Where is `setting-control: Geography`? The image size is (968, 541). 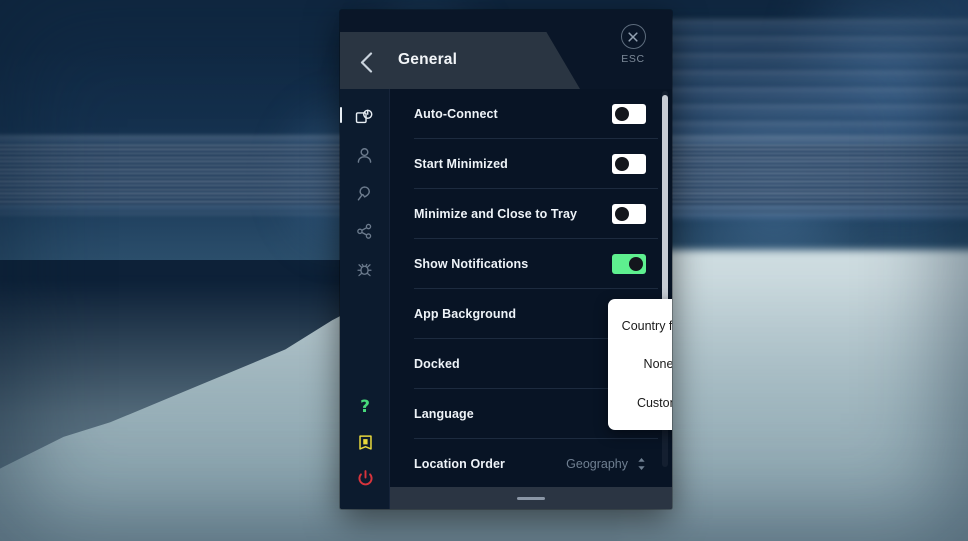 setting-control: Geography is located at coordinates (606, 464).